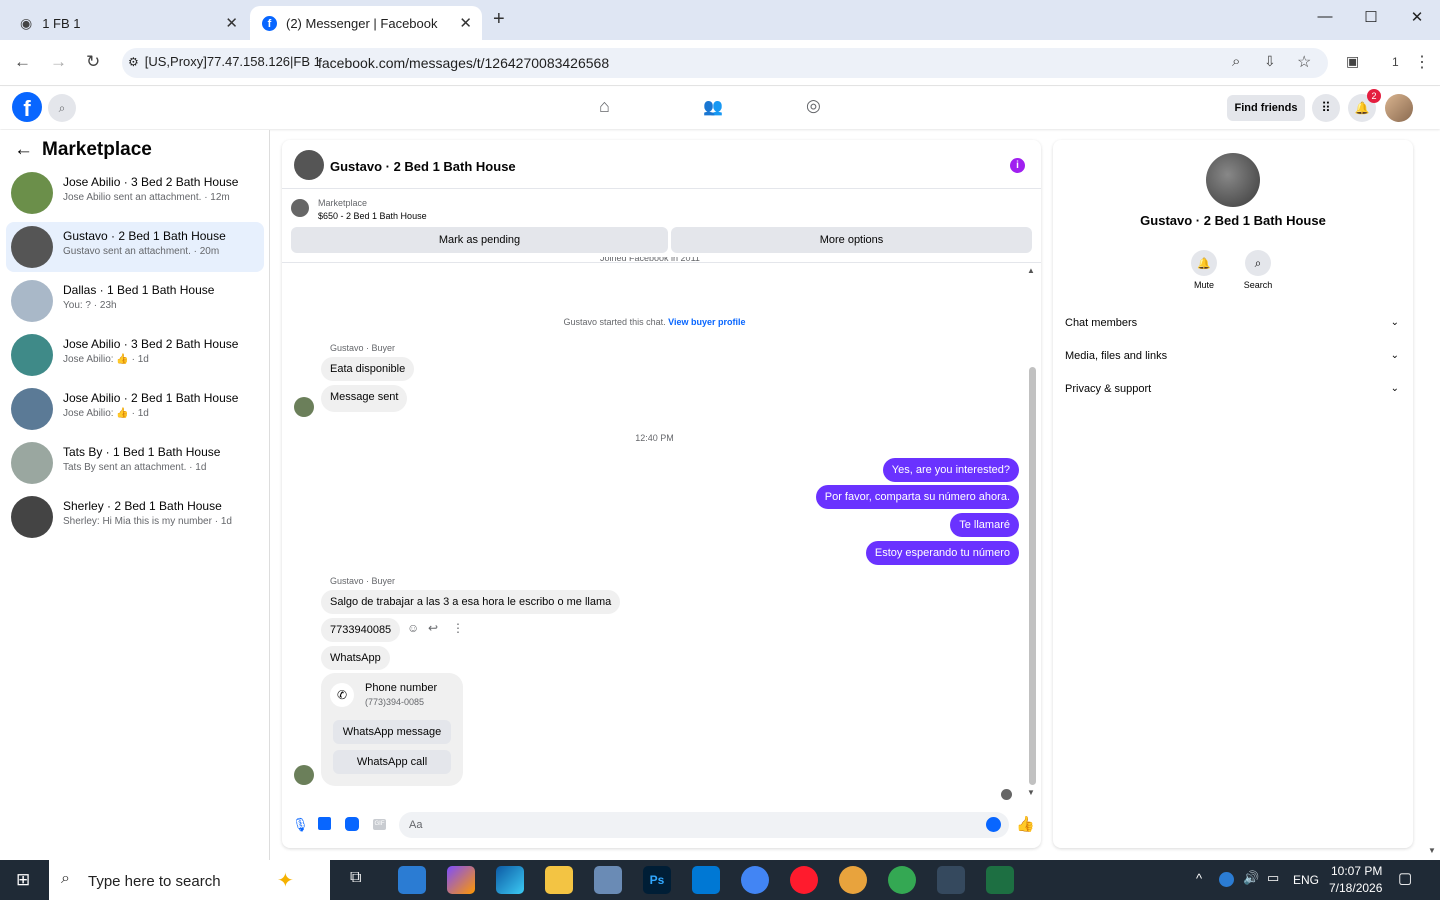 The height and width of the screenshot is (900, 1440). What do you see at coordinates (433, 628) in the screenshot?
I see `reply-icon: ↩` at bounding box center [433, 628].